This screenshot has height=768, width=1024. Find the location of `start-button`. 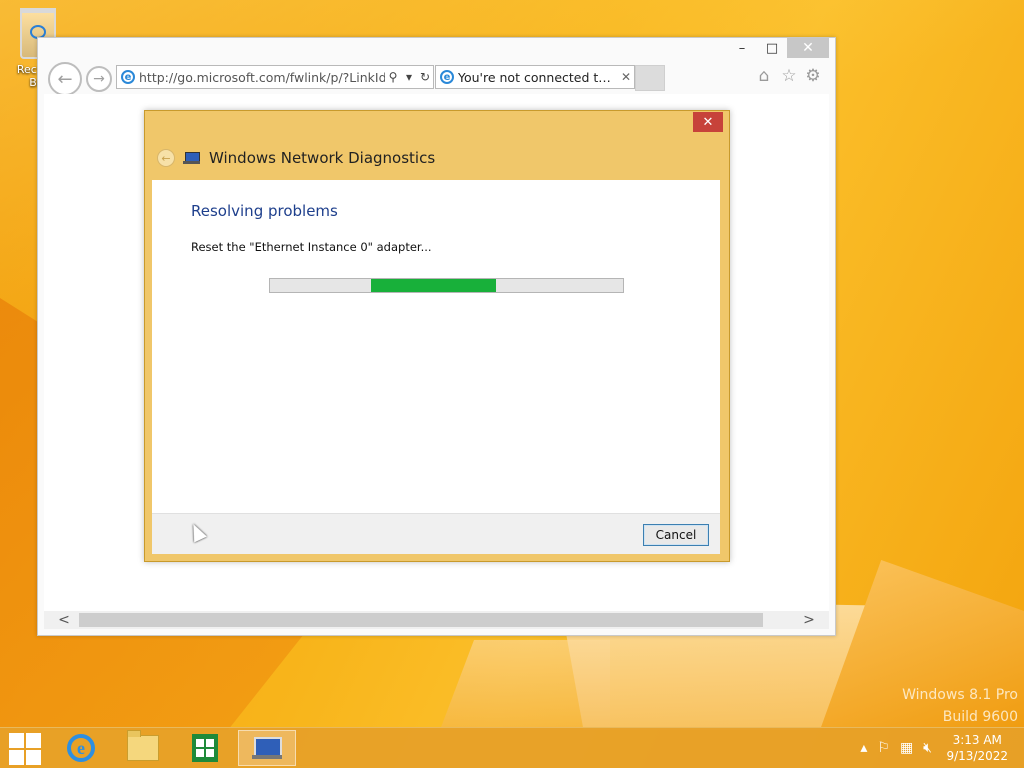

start-button is located at coordinates (25, 749).